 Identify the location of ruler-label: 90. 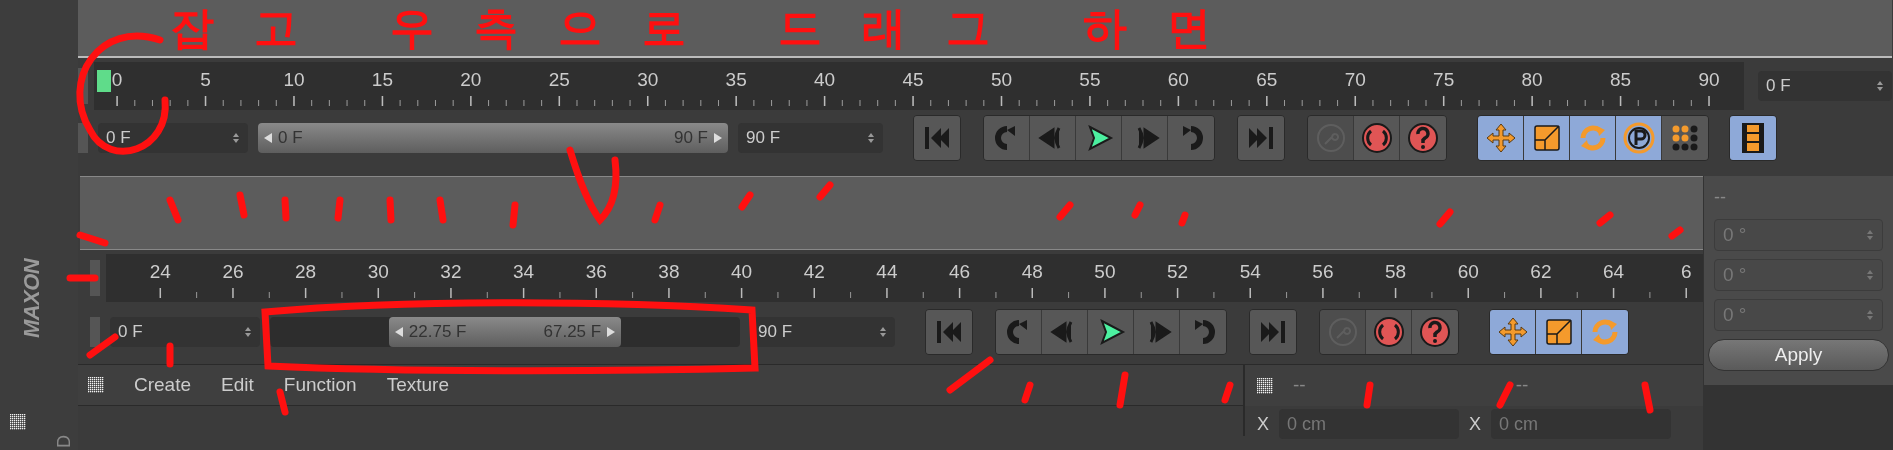
(1709, 80).